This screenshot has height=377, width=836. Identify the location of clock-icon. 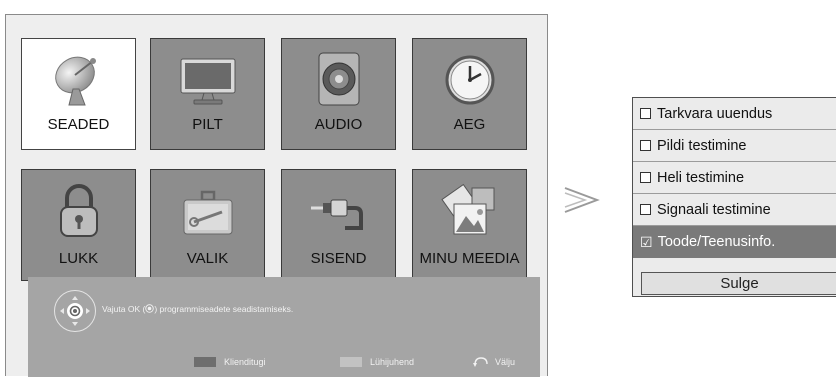
(469, 80).